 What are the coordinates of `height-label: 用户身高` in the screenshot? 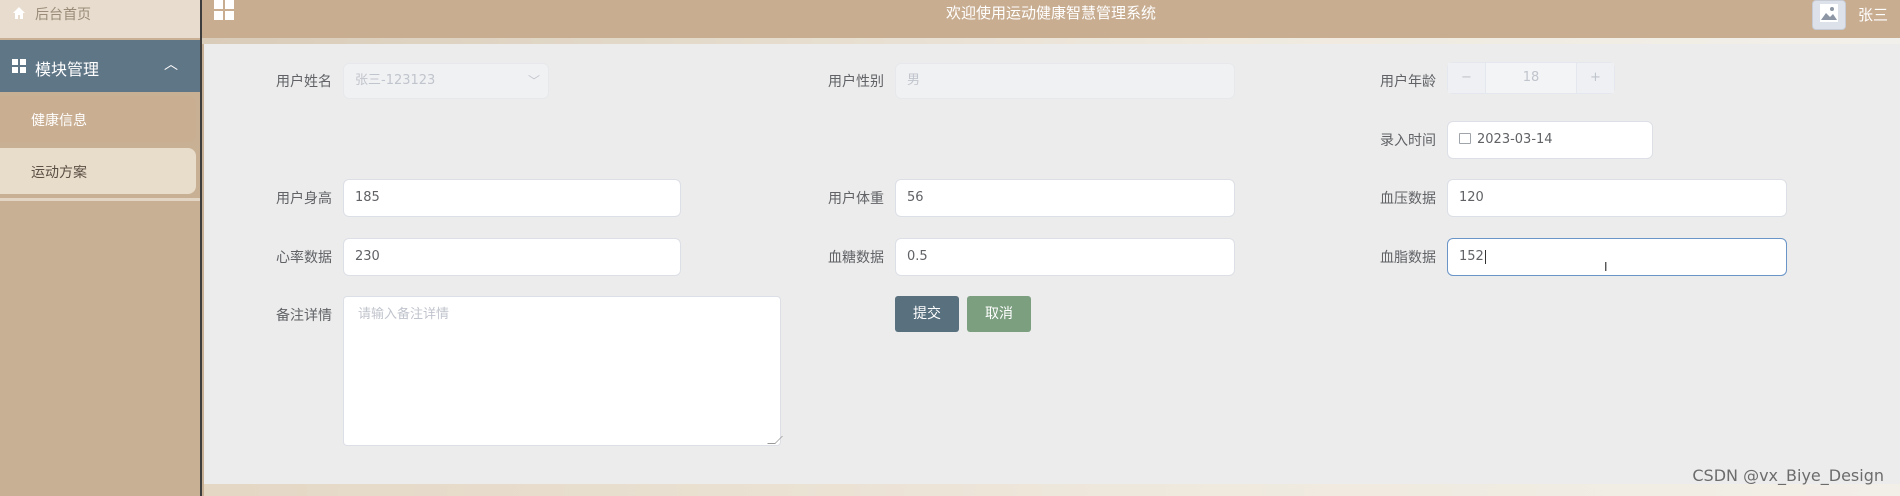 It's located at (304, 199).